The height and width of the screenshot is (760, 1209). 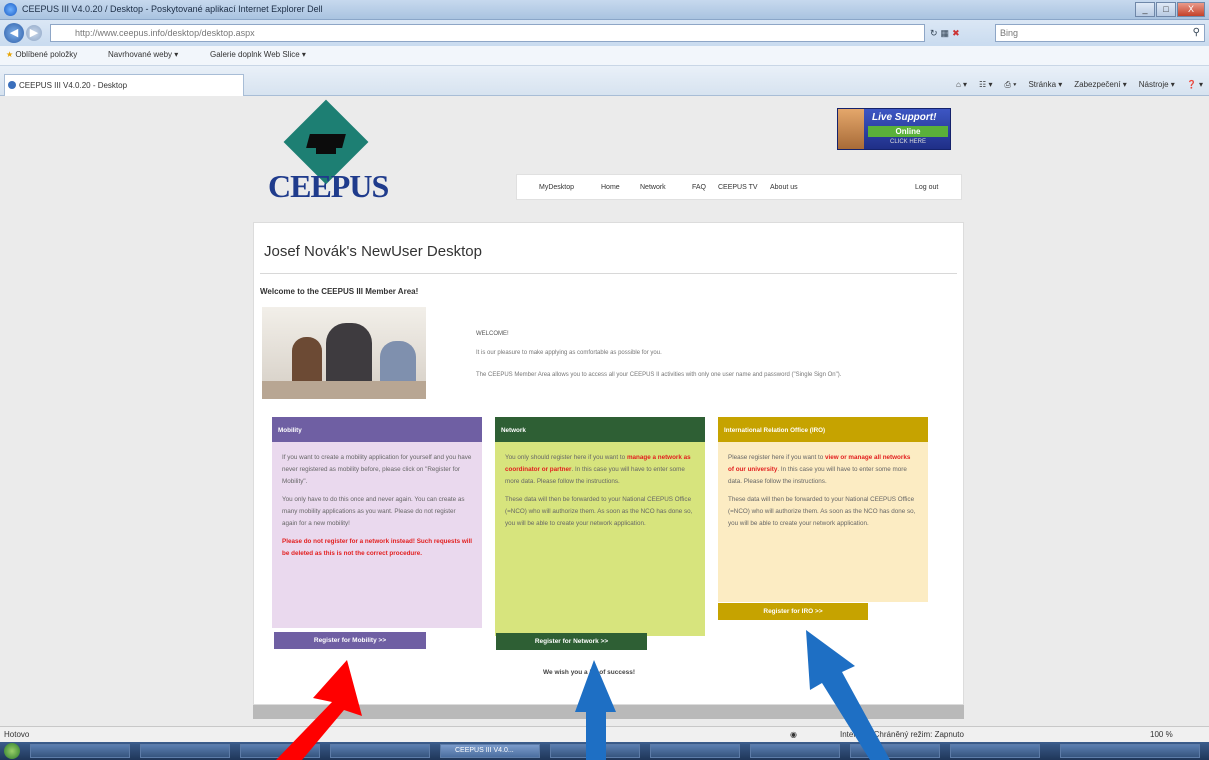 I want to click on favorites-button: ★ Oblíbené položky, so click(x=41, y=54).